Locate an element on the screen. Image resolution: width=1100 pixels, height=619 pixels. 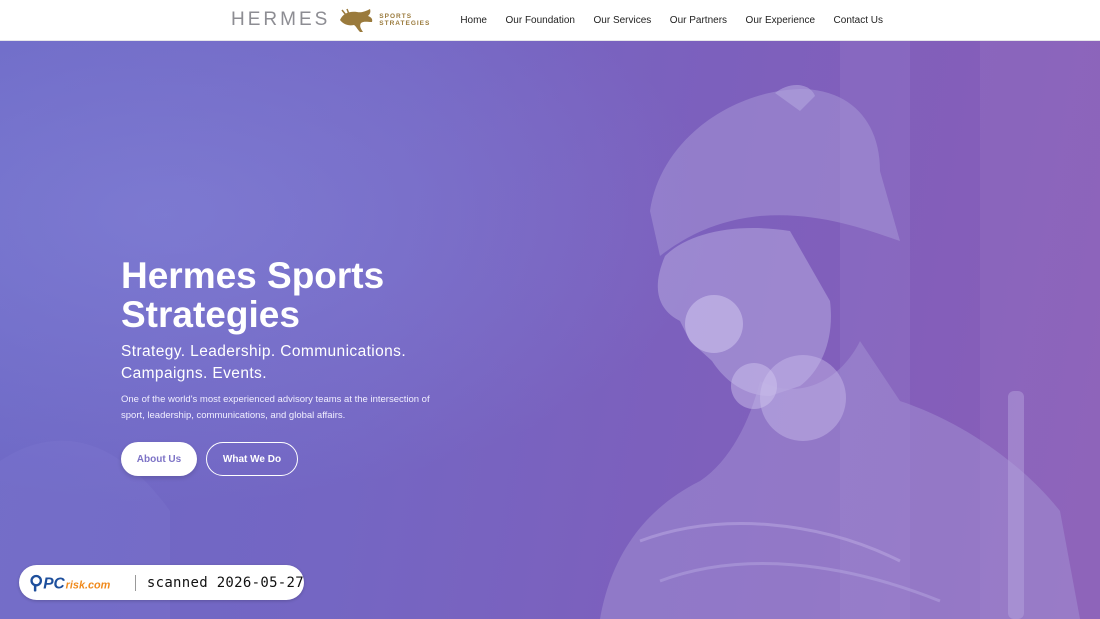
site-logo: HERMES SPORTS STRATEGIES is located at coordinates (330, 20).